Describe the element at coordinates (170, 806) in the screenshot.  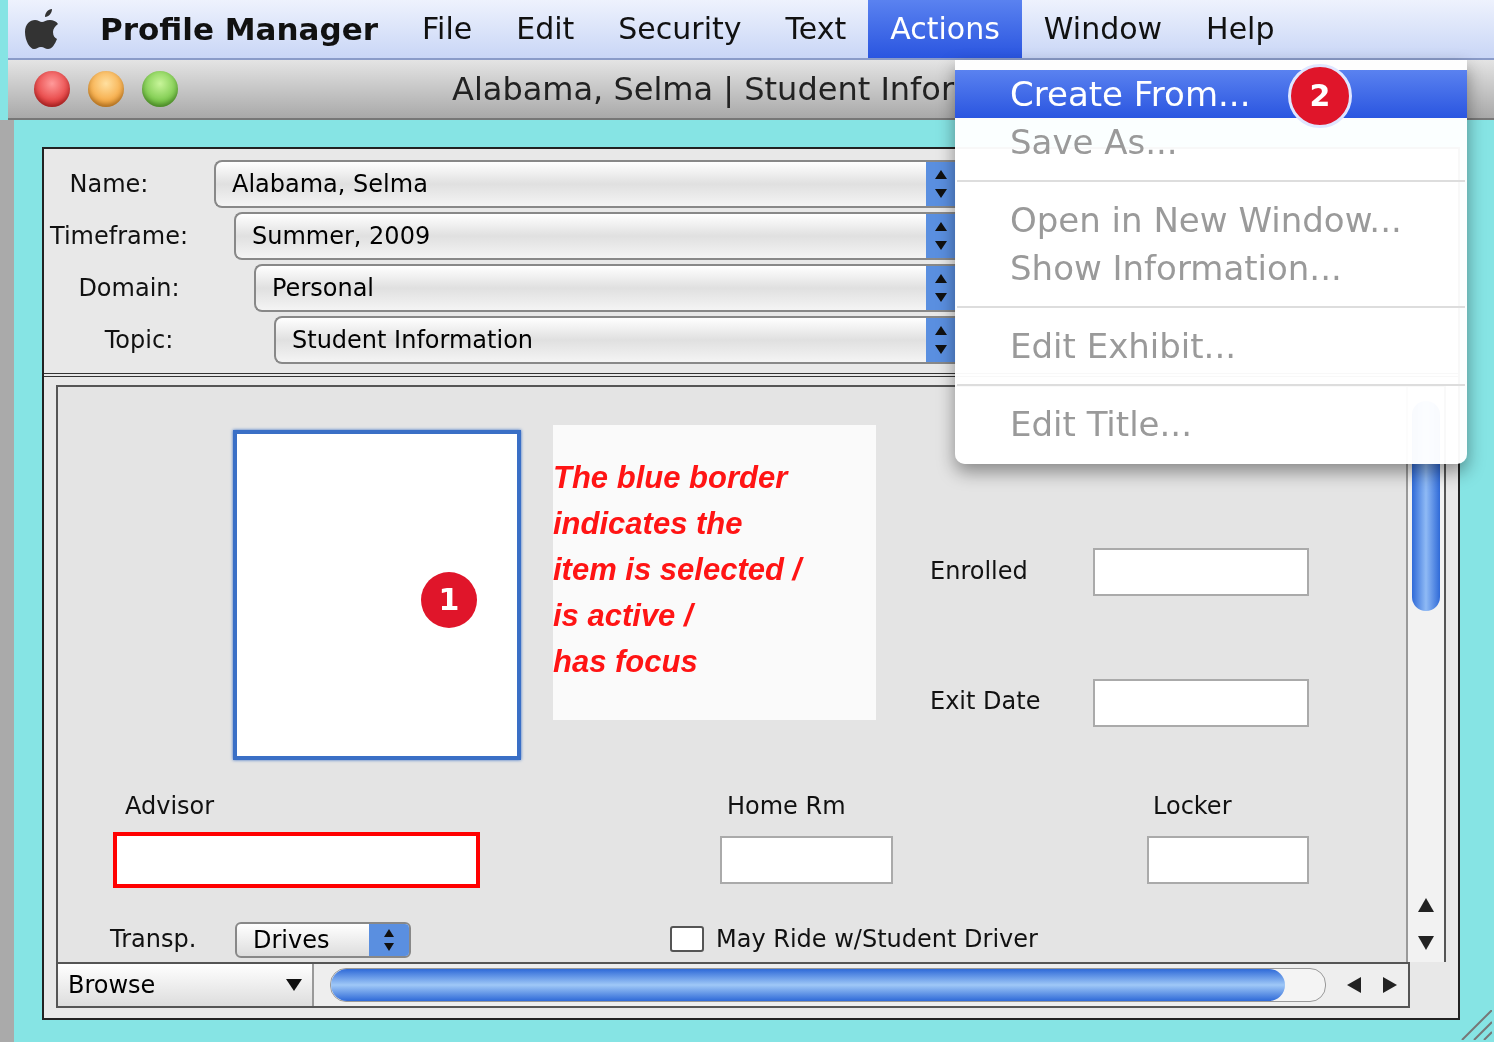
I see `field-label: Advisor` at that location.